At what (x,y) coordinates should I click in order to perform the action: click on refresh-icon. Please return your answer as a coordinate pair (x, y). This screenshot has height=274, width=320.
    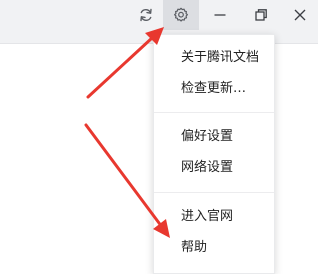
    Looking at the image, I should click on (146, 15).